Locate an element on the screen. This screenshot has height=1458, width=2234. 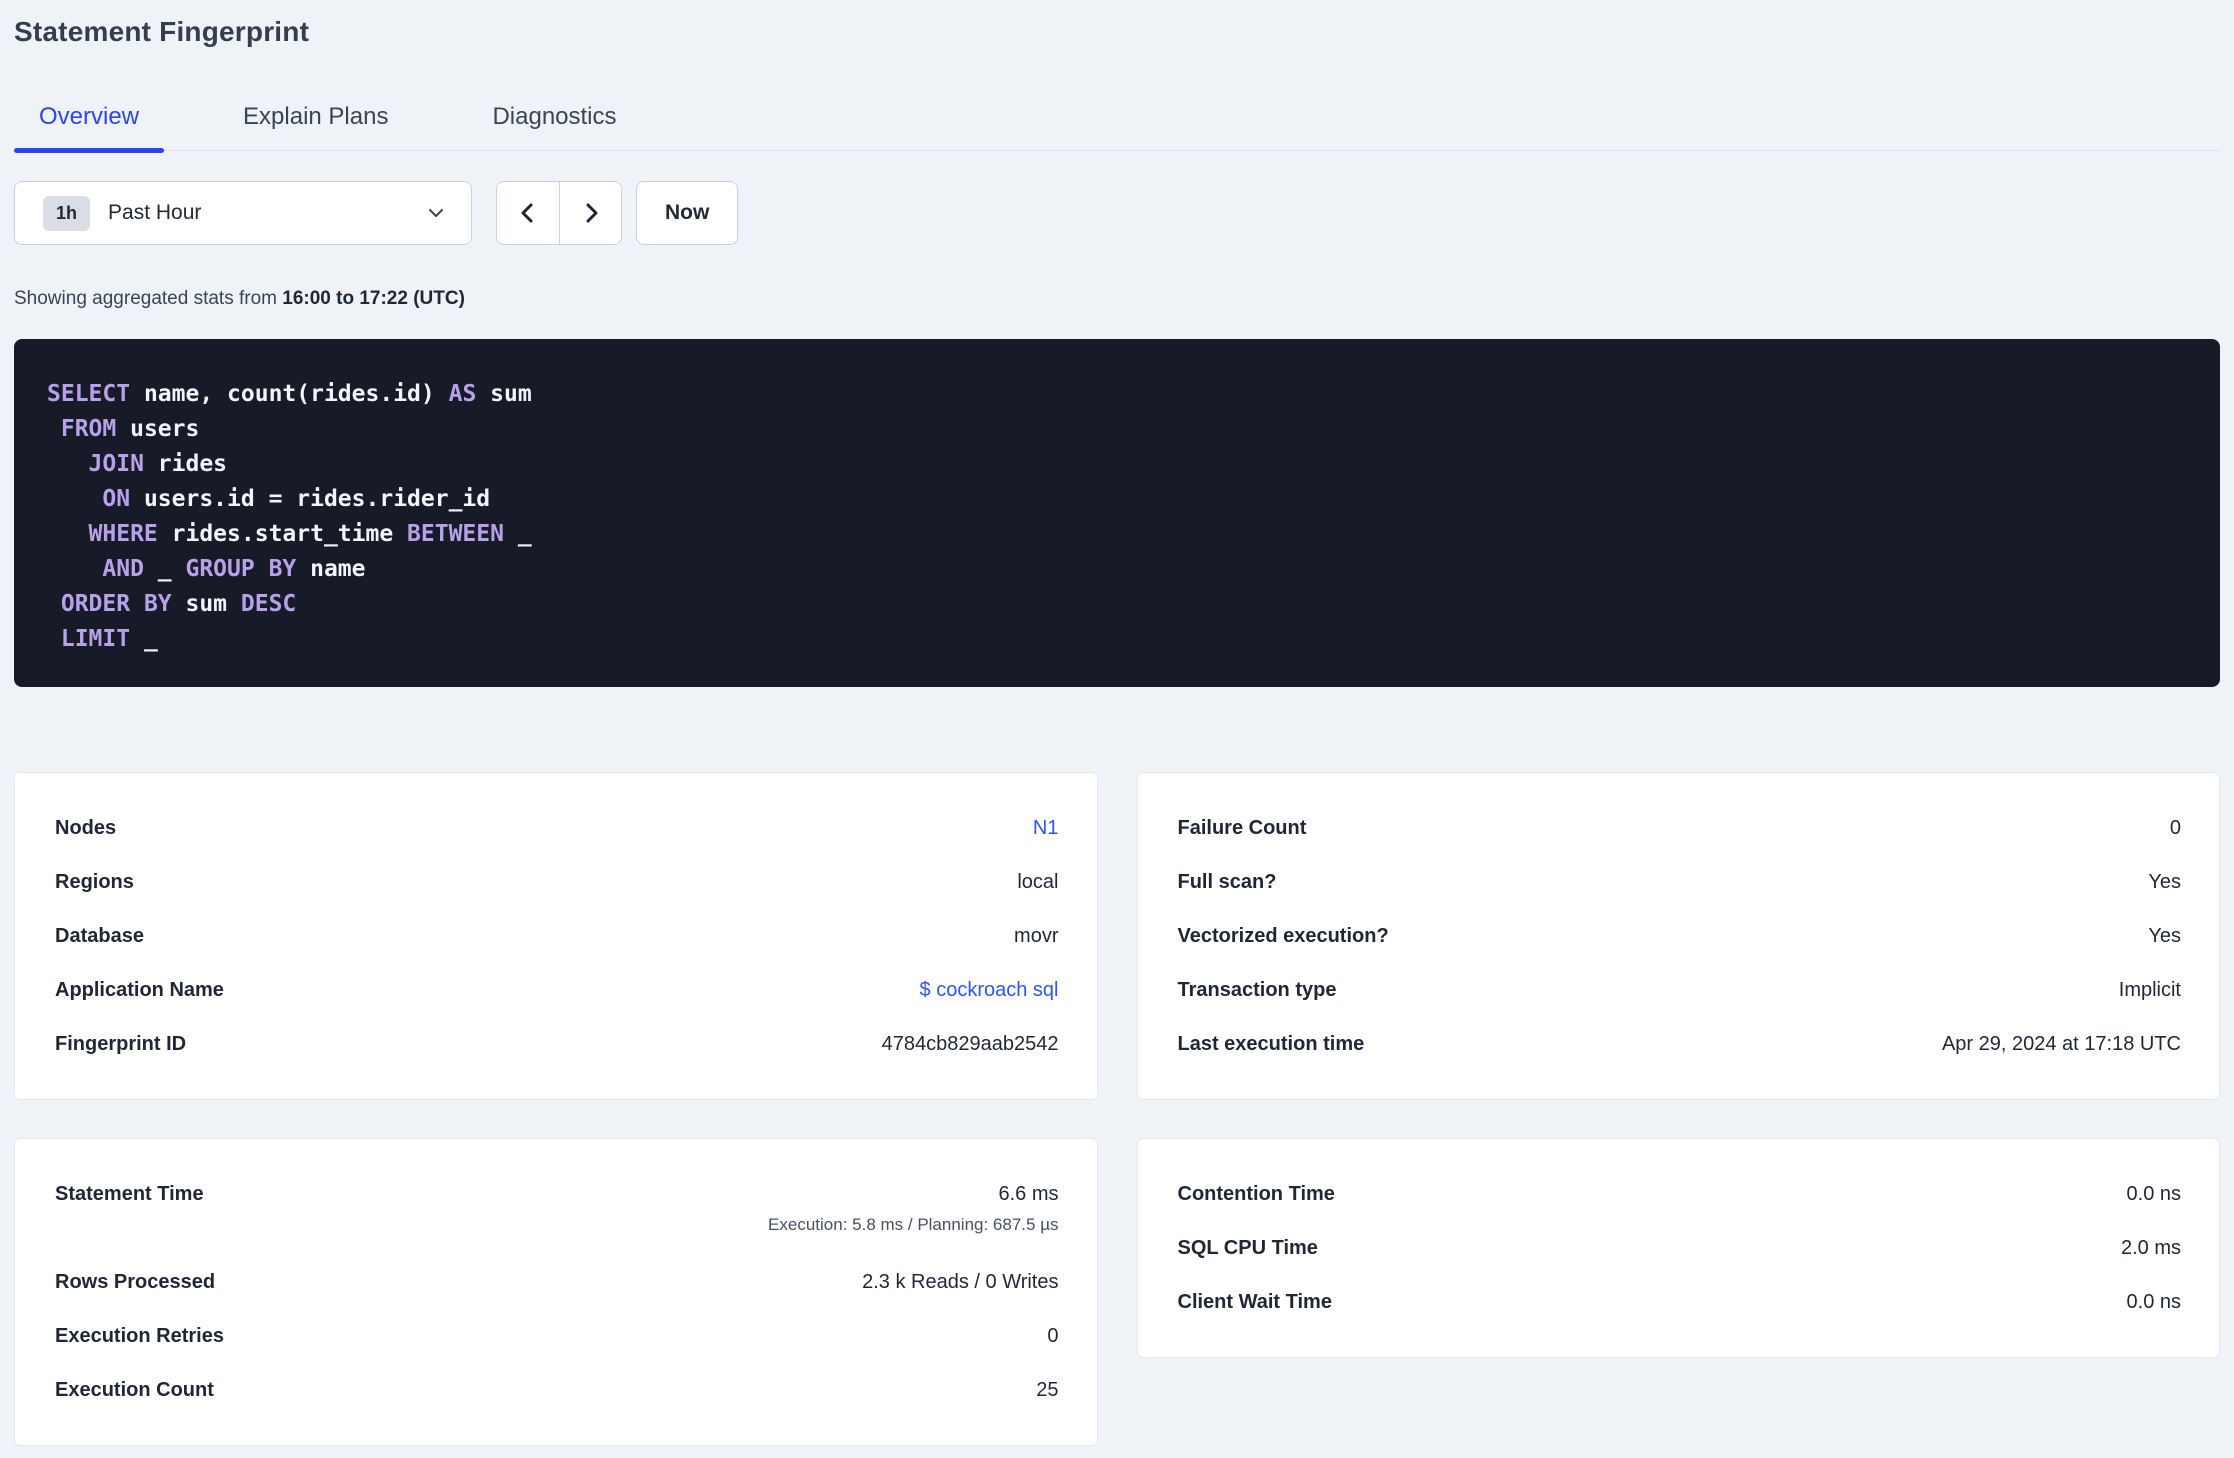
sql-text: rides.start_time is located at coordinates (282, 534).